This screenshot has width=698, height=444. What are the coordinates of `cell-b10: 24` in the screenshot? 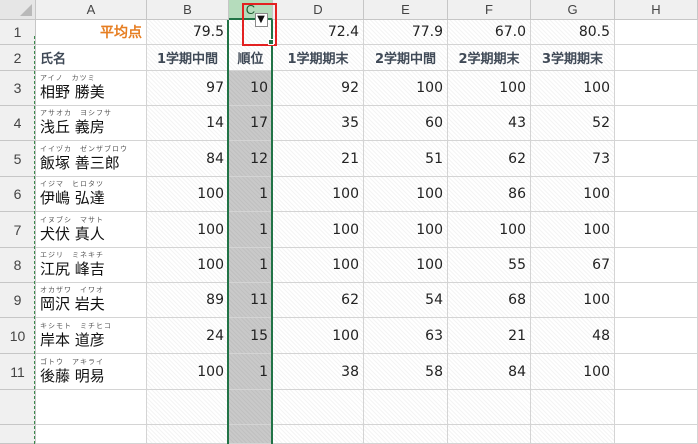 It's located at (188, 336).